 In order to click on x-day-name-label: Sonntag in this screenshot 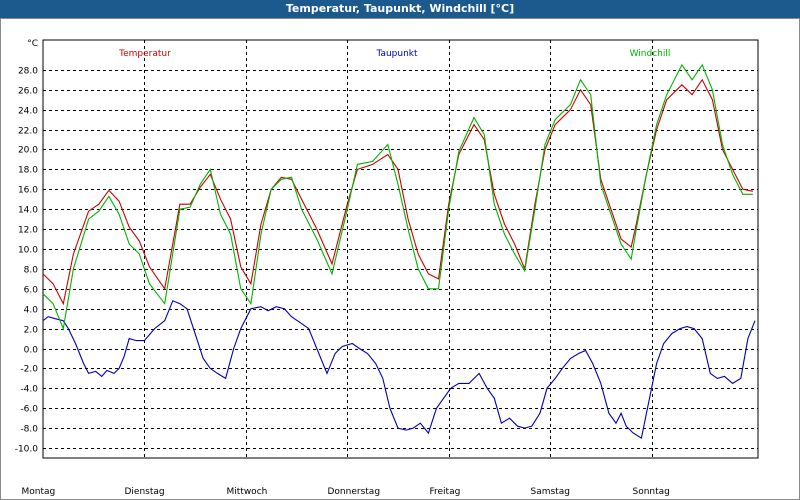, I will do `click(651, 492)`.